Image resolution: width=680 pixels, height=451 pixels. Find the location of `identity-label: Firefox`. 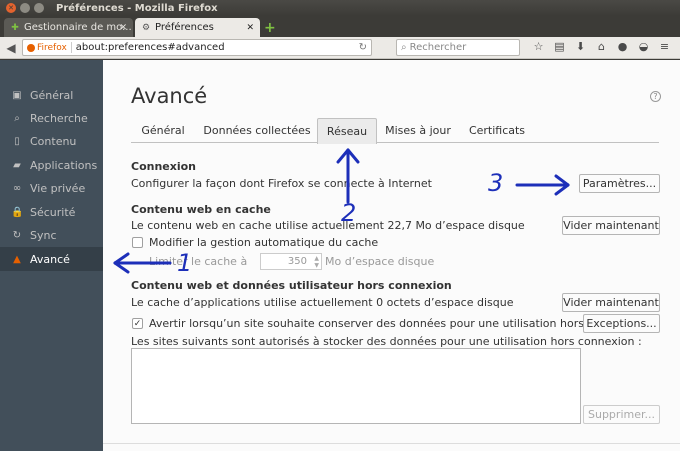

identity-label: Firefox is located at coordinates (52, 47).